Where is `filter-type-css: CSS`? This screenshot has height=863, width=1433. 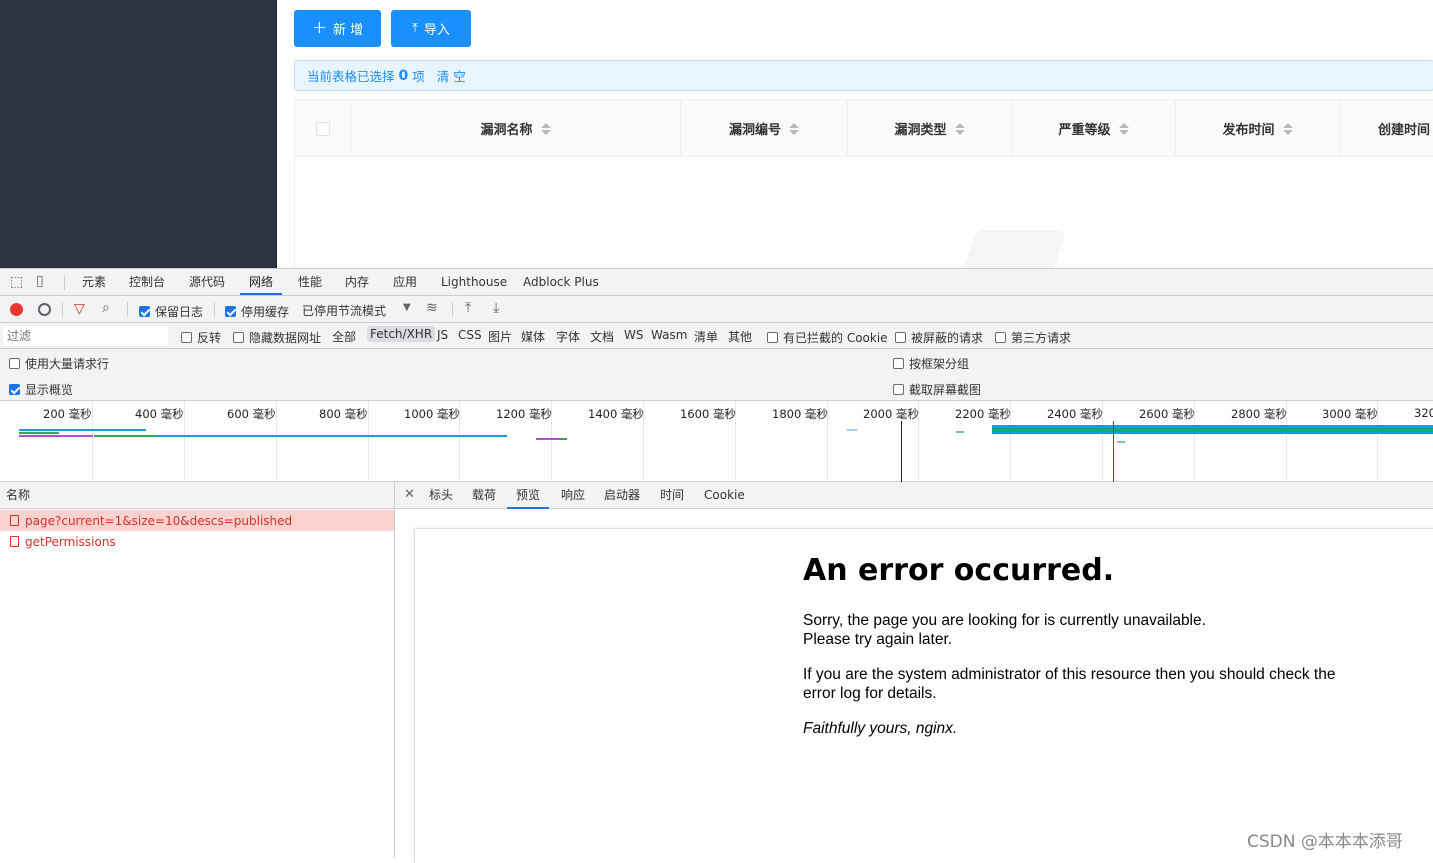
filter-type-css: CSS is located at coordinates (470, 335).